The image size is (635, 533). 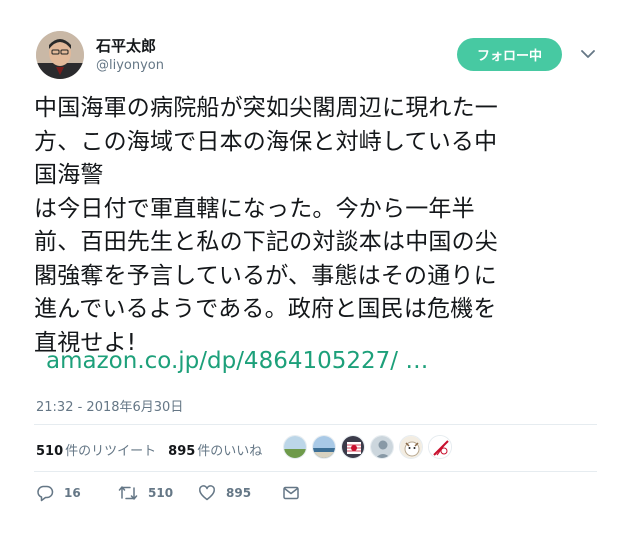 I want to click on tweet-text-line: 国海警, so click(x=69, y=175).